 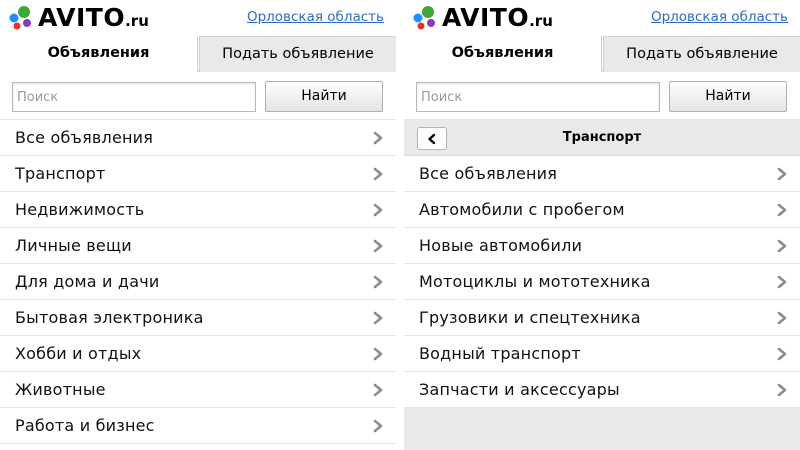 I want to click on list-item-label: Транспорт, so click(x=60, y=173).